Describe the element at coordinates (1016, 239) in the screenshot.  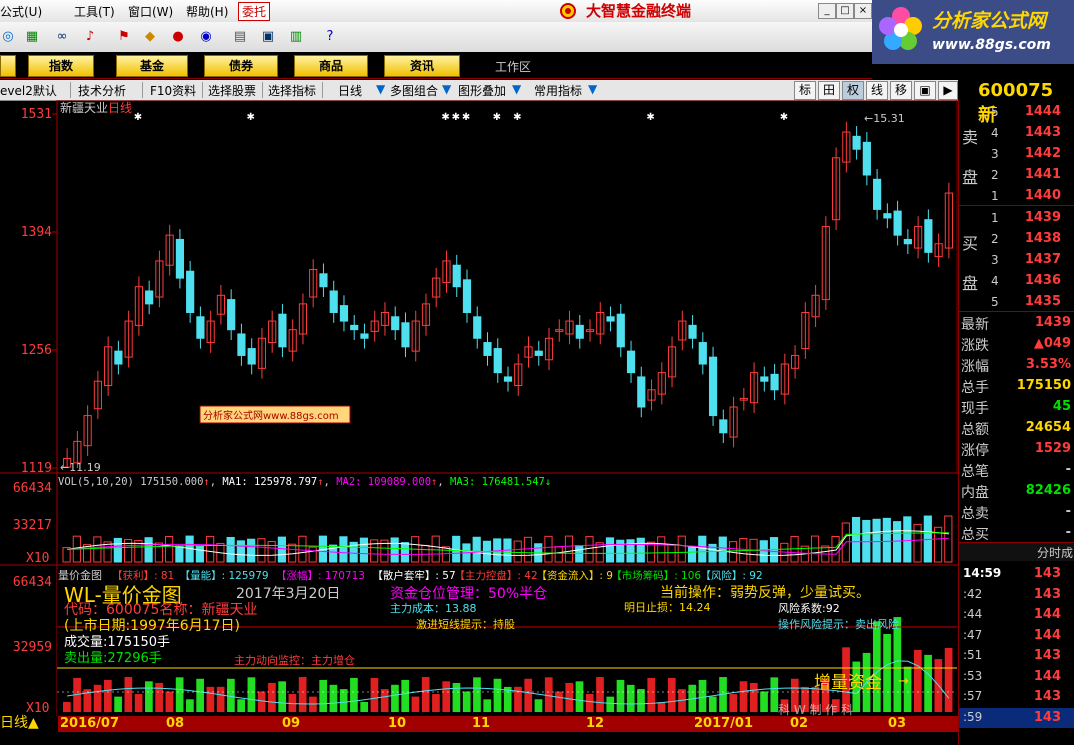
I see `buy-row: 2 1438` at that location.